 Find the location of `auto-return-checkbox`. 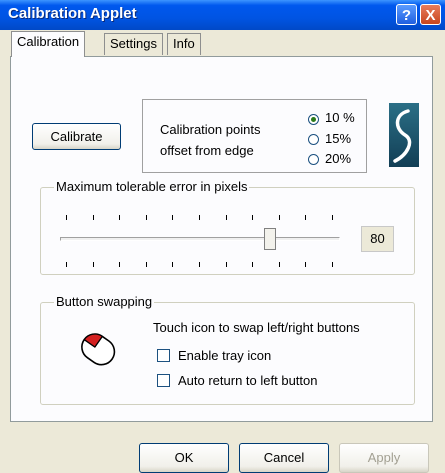

auto-return-checkbox is located at coordinates (163, 380).